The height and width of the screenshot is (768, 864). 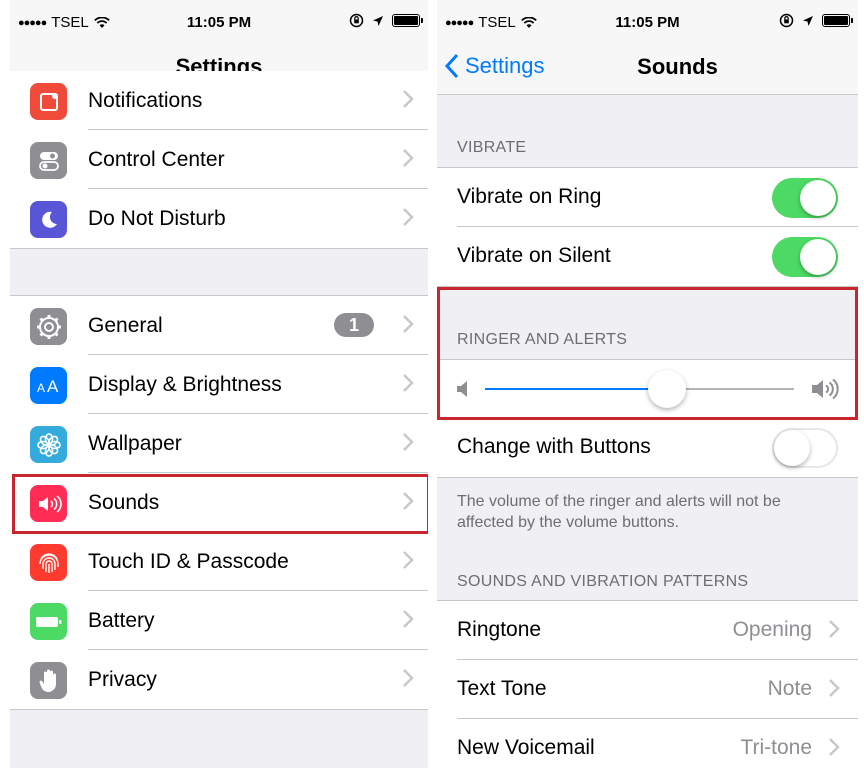 What do you see at coordinates (124, 502) in the screenshot?
I see `row-label: Sounds` at bounding box center [124, 502].